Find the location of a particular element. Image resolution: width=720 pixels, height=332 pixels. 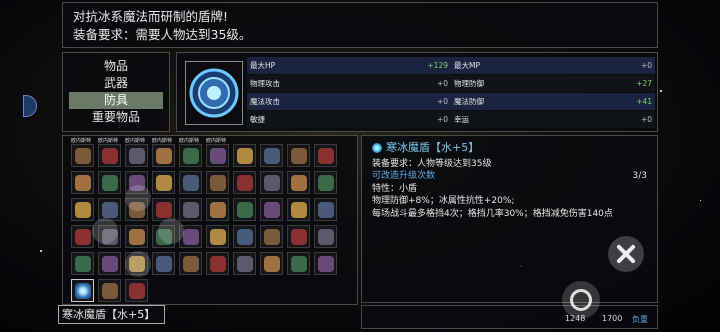

category-items: 物品 is located at coordinates (116, 66).